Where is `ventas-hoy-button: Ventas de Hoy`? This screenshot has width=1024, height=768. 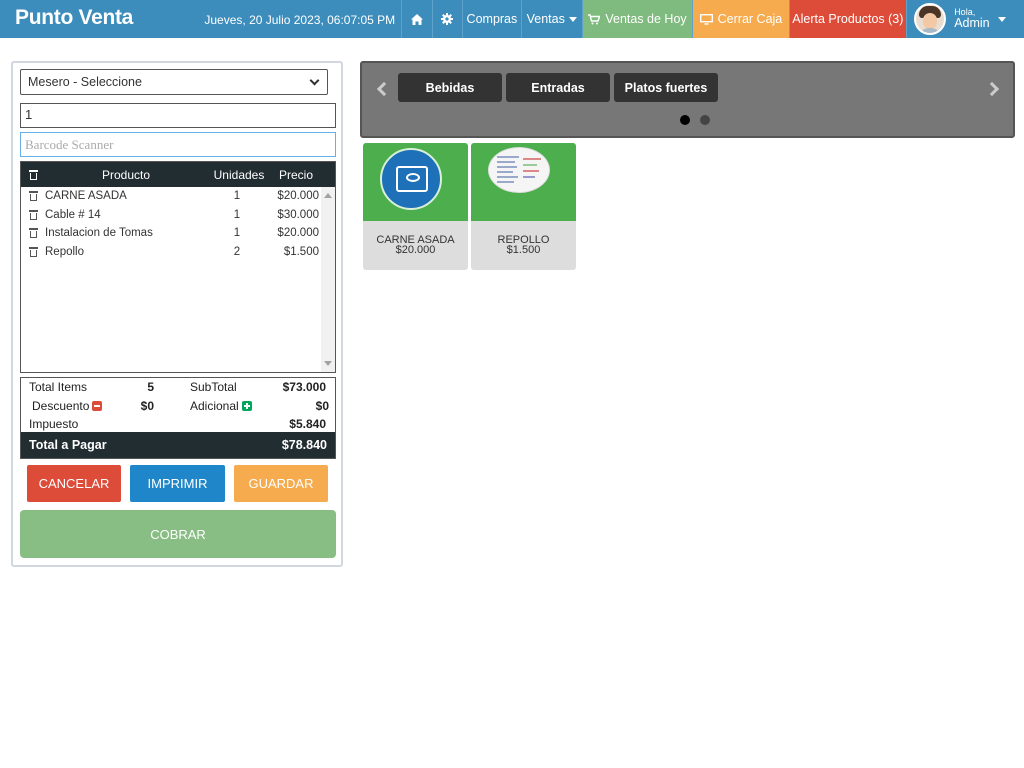
ventas-hoy-button: Ventas de Hoy is located at coordinates (637, 19).